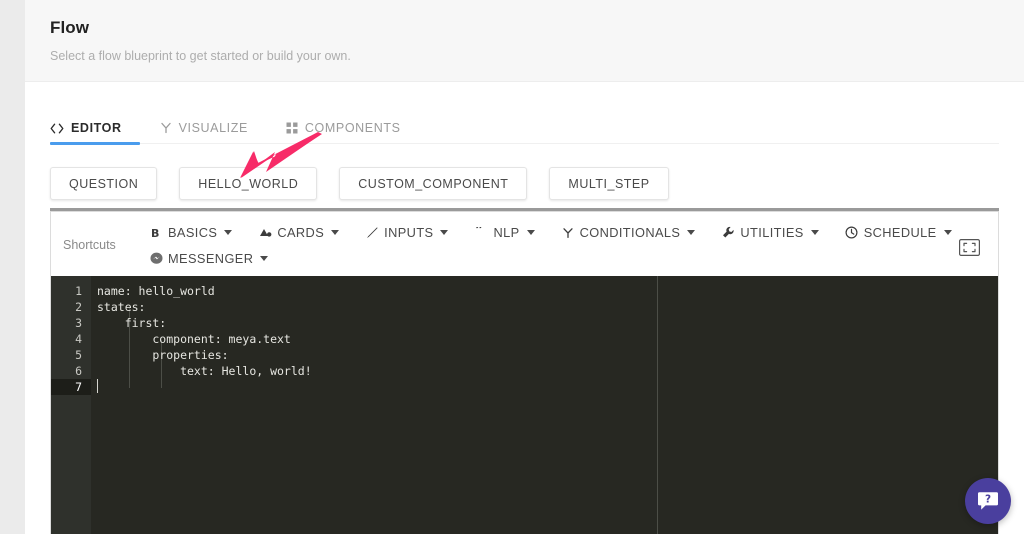 Image resolution: width=1024 pixels, height=534 pixels. I want to click on shortcut-utilities: UTILITIES, so click(770, 232).